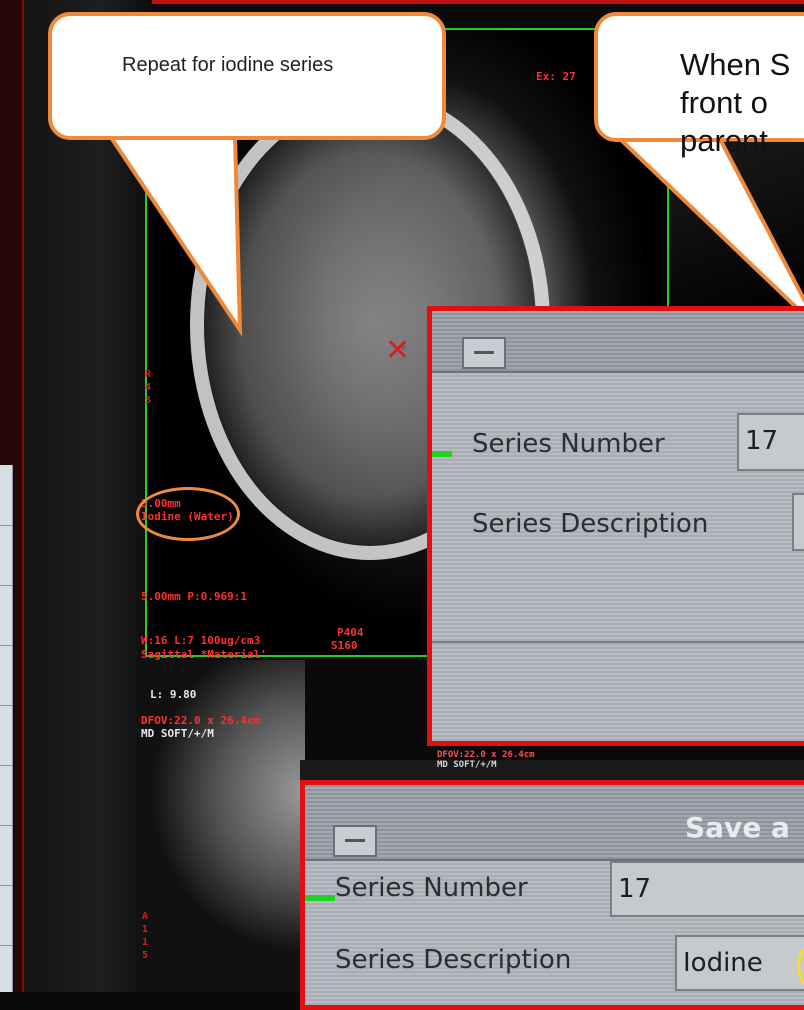  What do you see at coordinates (486, 755) in the screenshot?
I see `dfov-readout-small: DFOV:22.0 x 26.4cm` at bounding box center [486, 755].